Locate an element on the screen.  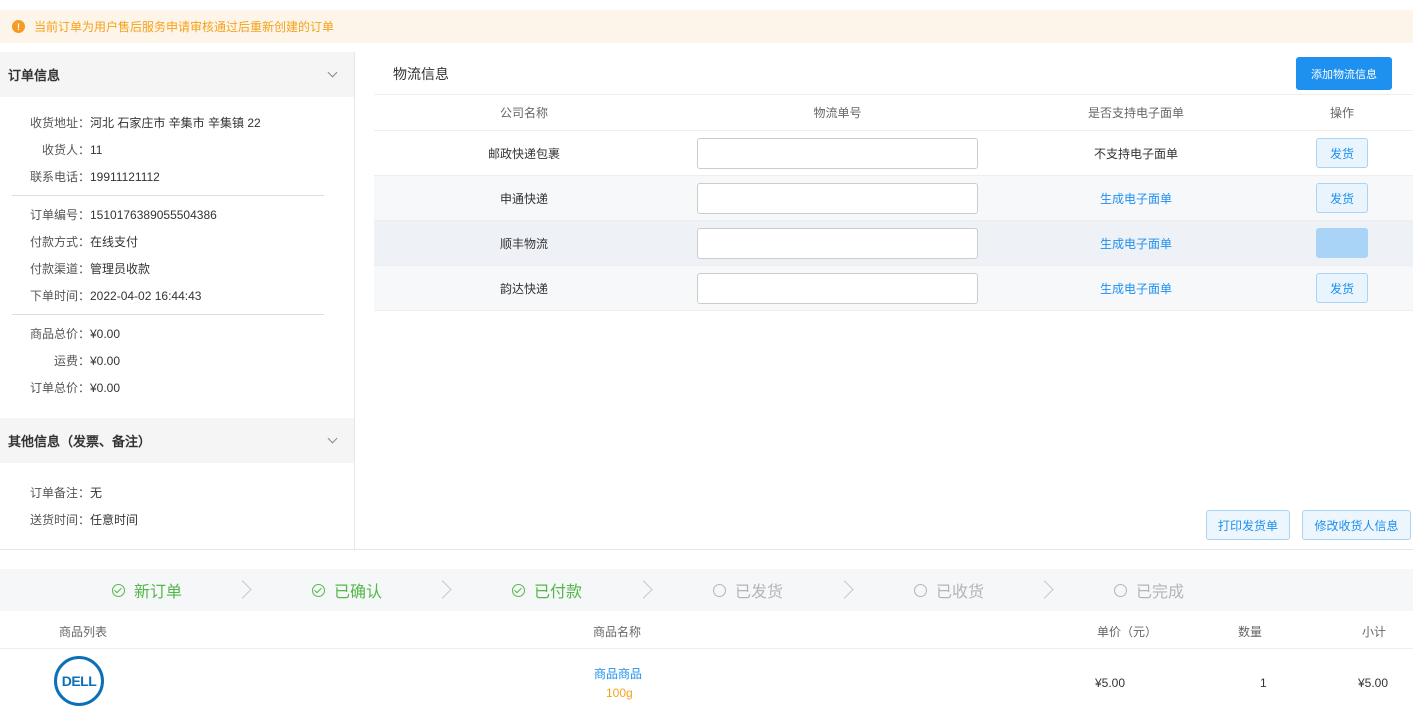
address-row: 收货地址： 河北 石家庄市 辛集市 辛集镇 22 is located at coordinates (169, 122).